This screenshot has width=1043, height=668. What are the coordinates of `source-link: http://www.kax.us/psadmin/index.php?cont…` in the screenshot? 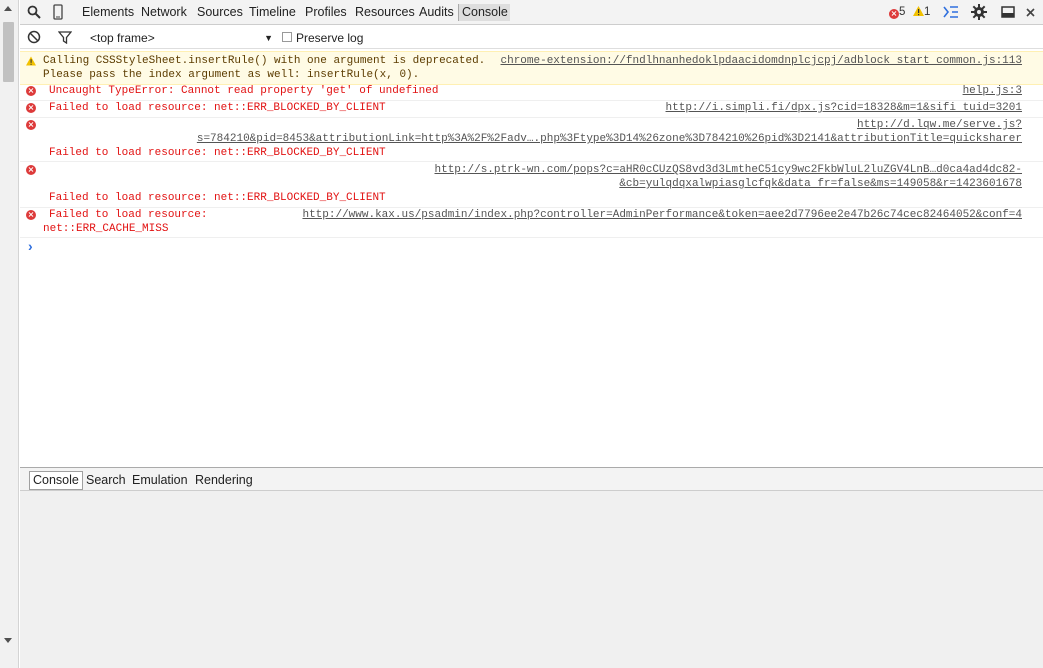 It's located at (662, 215).